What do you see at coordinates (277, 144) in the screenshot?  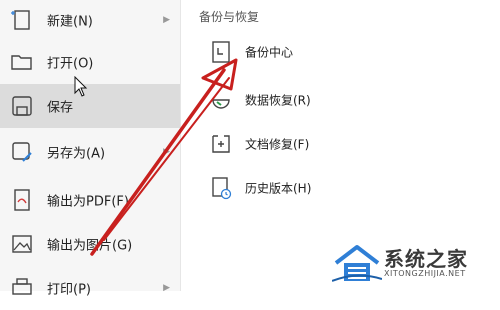 I see `document-repair-label: 文档修复(F)` at bounding box center [277, 144].